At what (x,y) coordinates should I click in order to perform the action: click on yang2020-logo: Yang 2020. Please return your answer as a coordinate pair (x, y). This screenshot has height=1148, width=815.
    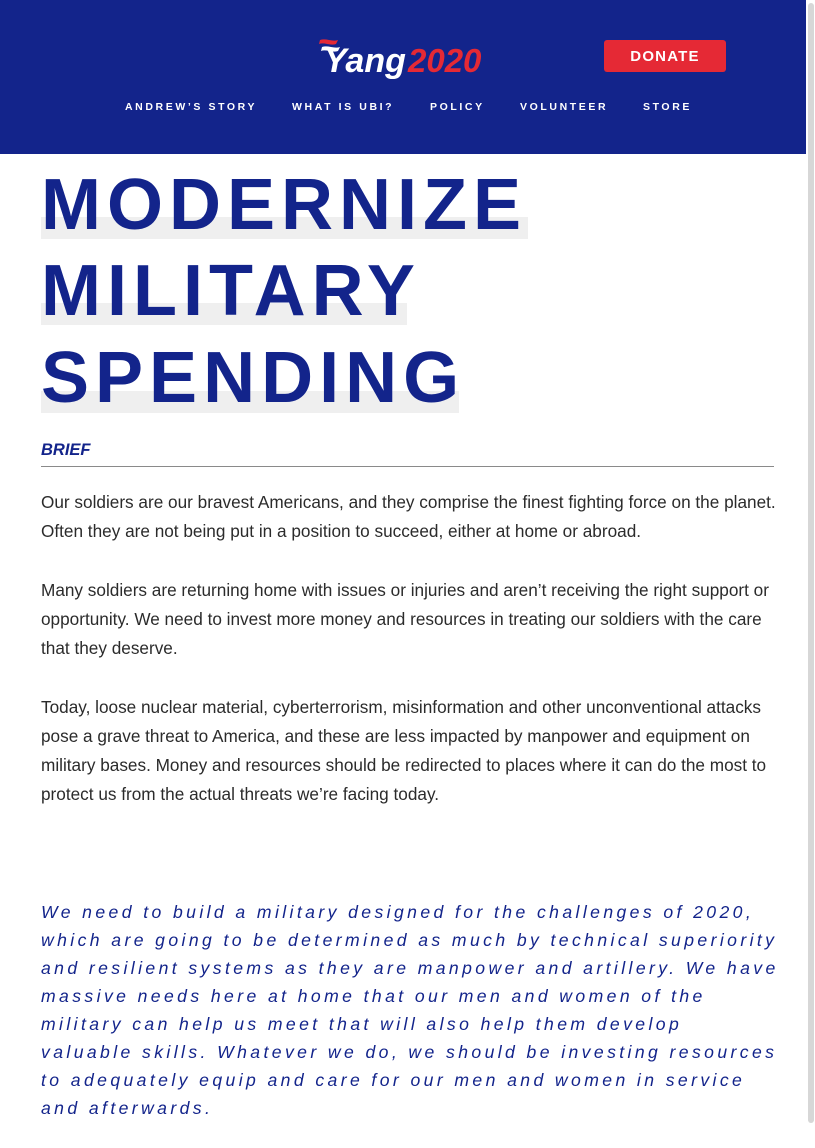
    Looking at the image, I should click on (409, 56).